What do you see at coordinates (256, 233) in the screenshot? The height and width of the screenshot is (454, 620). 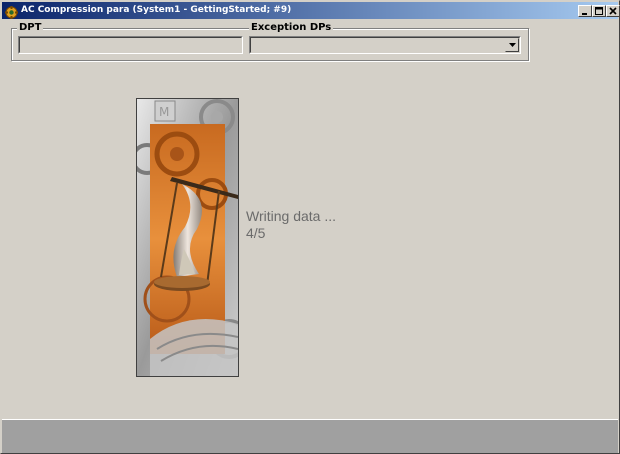 I see `progress-step: 4/5` at bounding box center [256, 233].